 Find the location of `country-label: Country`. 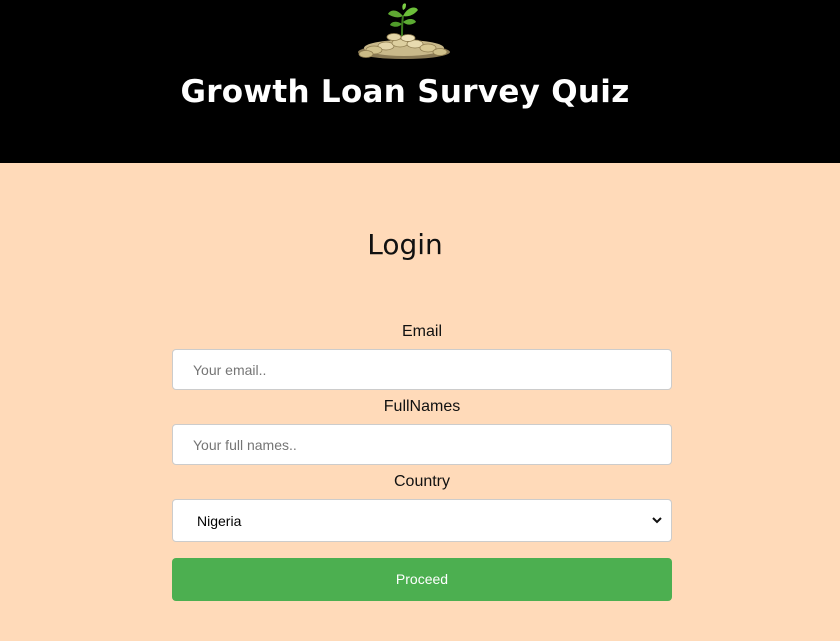

country-label: Country is located at coordinates (422, 481).